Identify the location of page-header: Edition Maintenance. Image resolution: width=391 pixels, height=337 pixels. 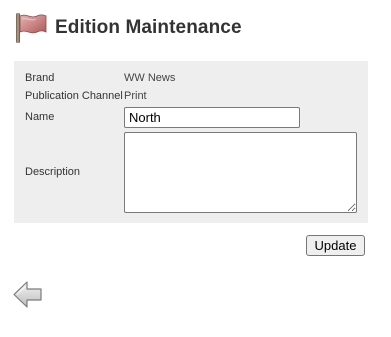
(128, 28).